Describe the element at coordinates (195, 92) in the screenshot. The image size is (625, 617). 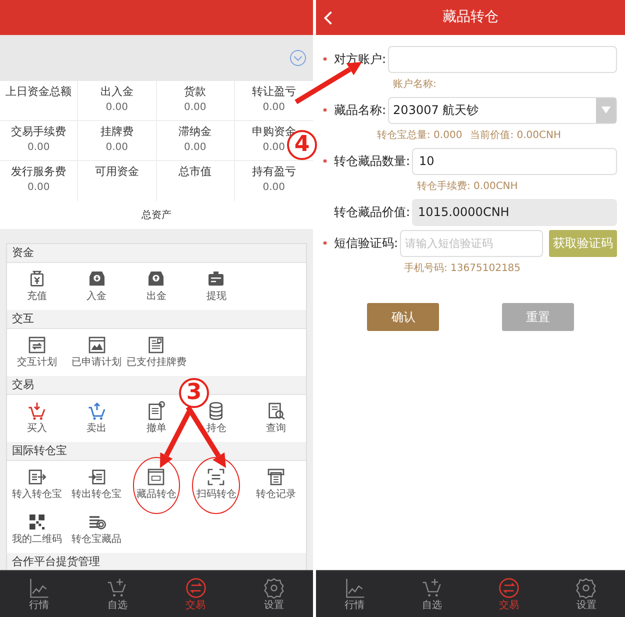
I see `summary-label: 货款` at that location.